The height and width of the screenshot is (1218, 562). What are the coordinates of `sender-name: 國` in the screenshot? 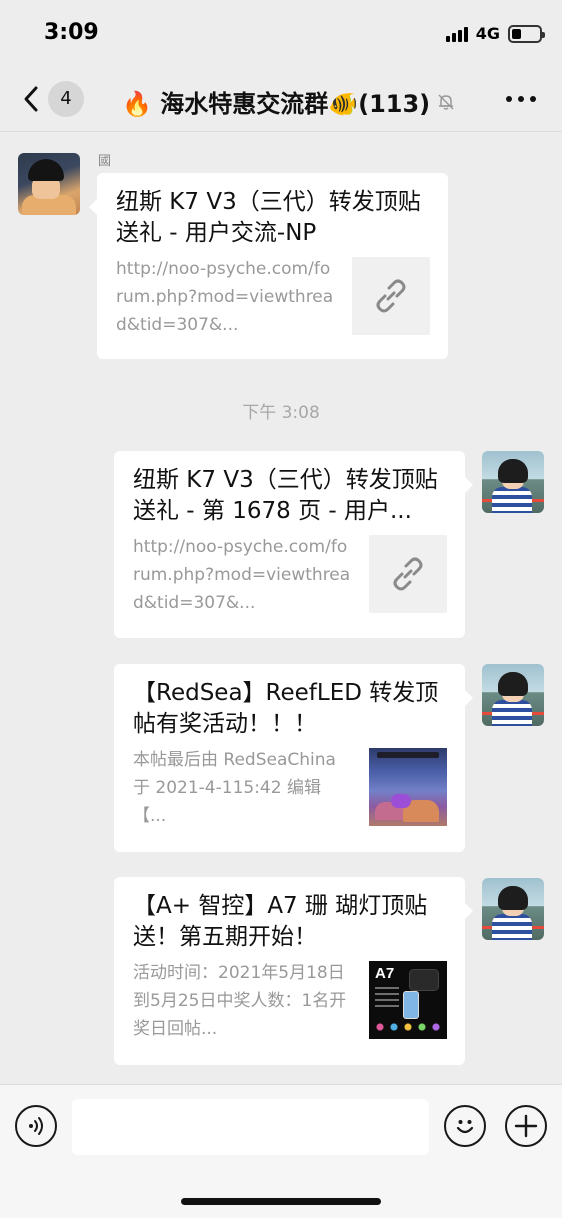 It's located at (105, 161).